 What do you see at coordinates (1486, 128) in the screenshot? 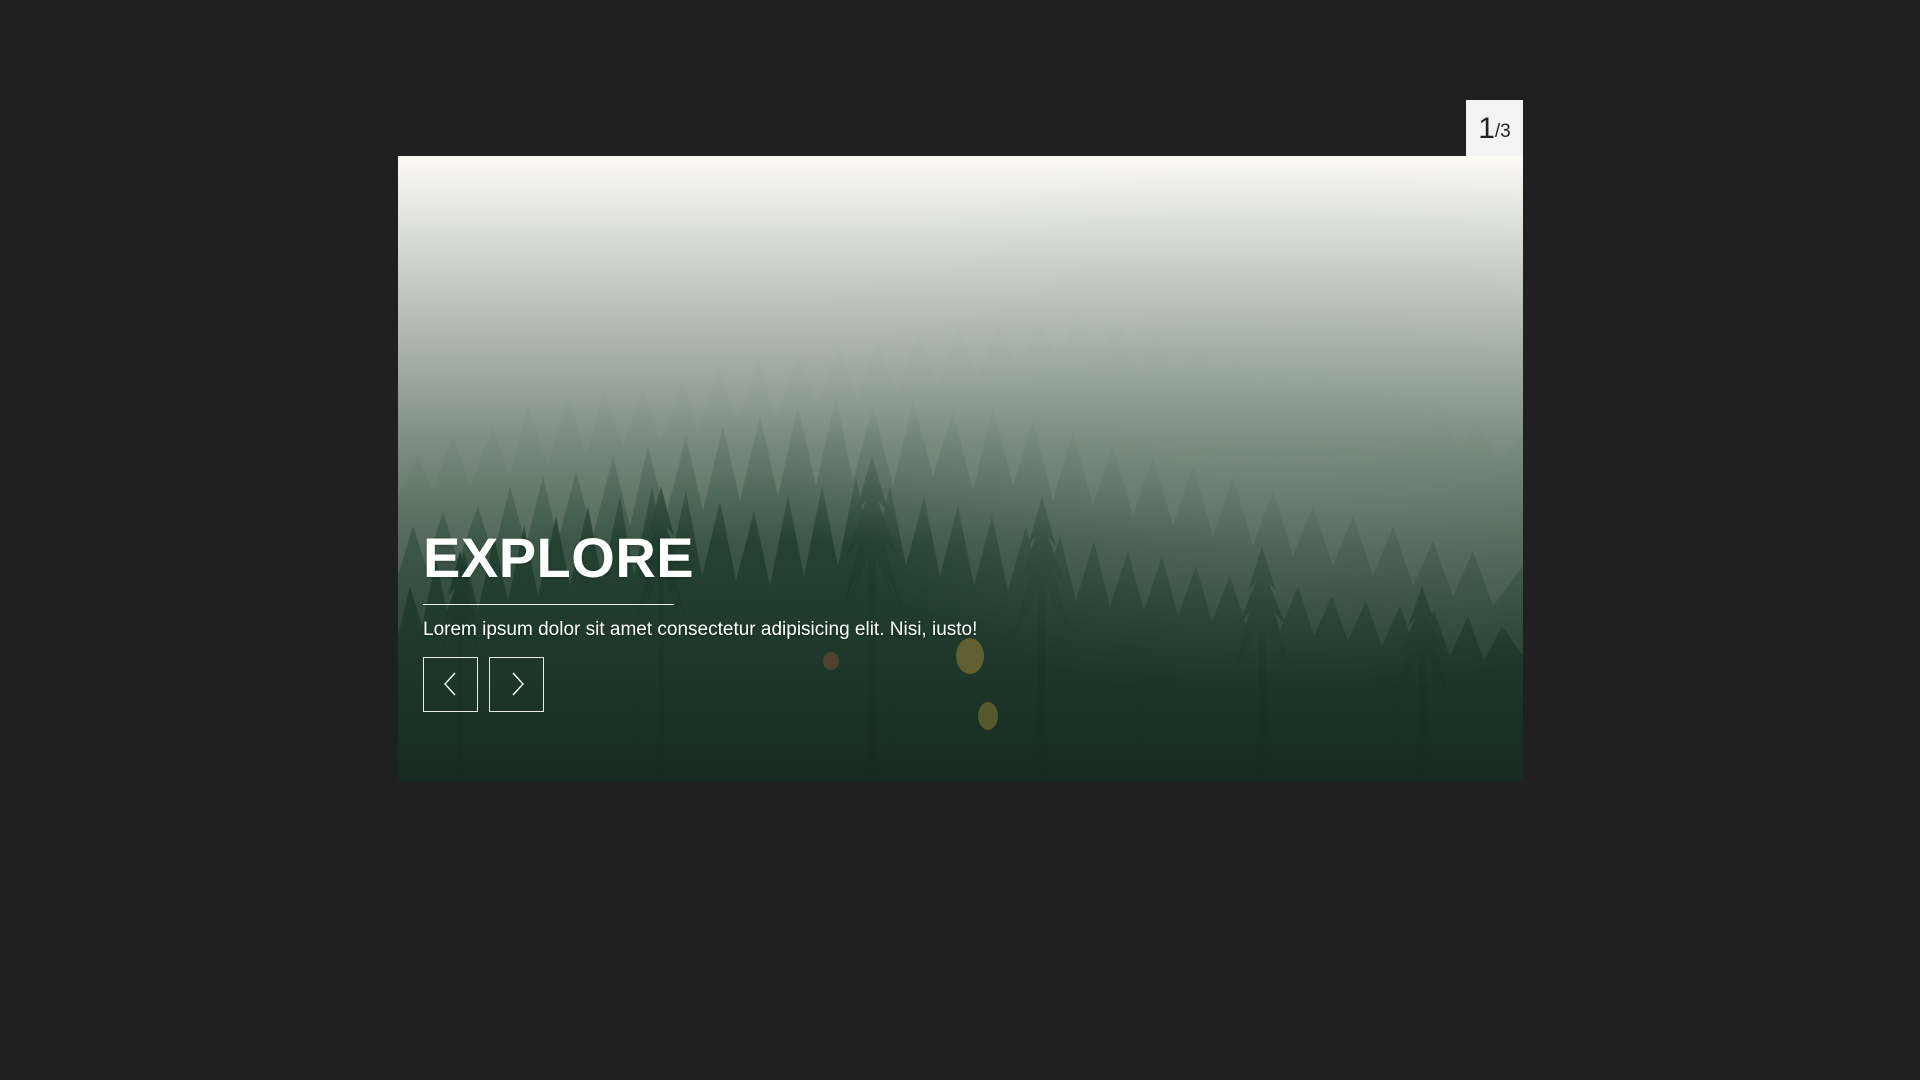
I see `slide-counter-current: 1` at bounding box center [1486, 128].